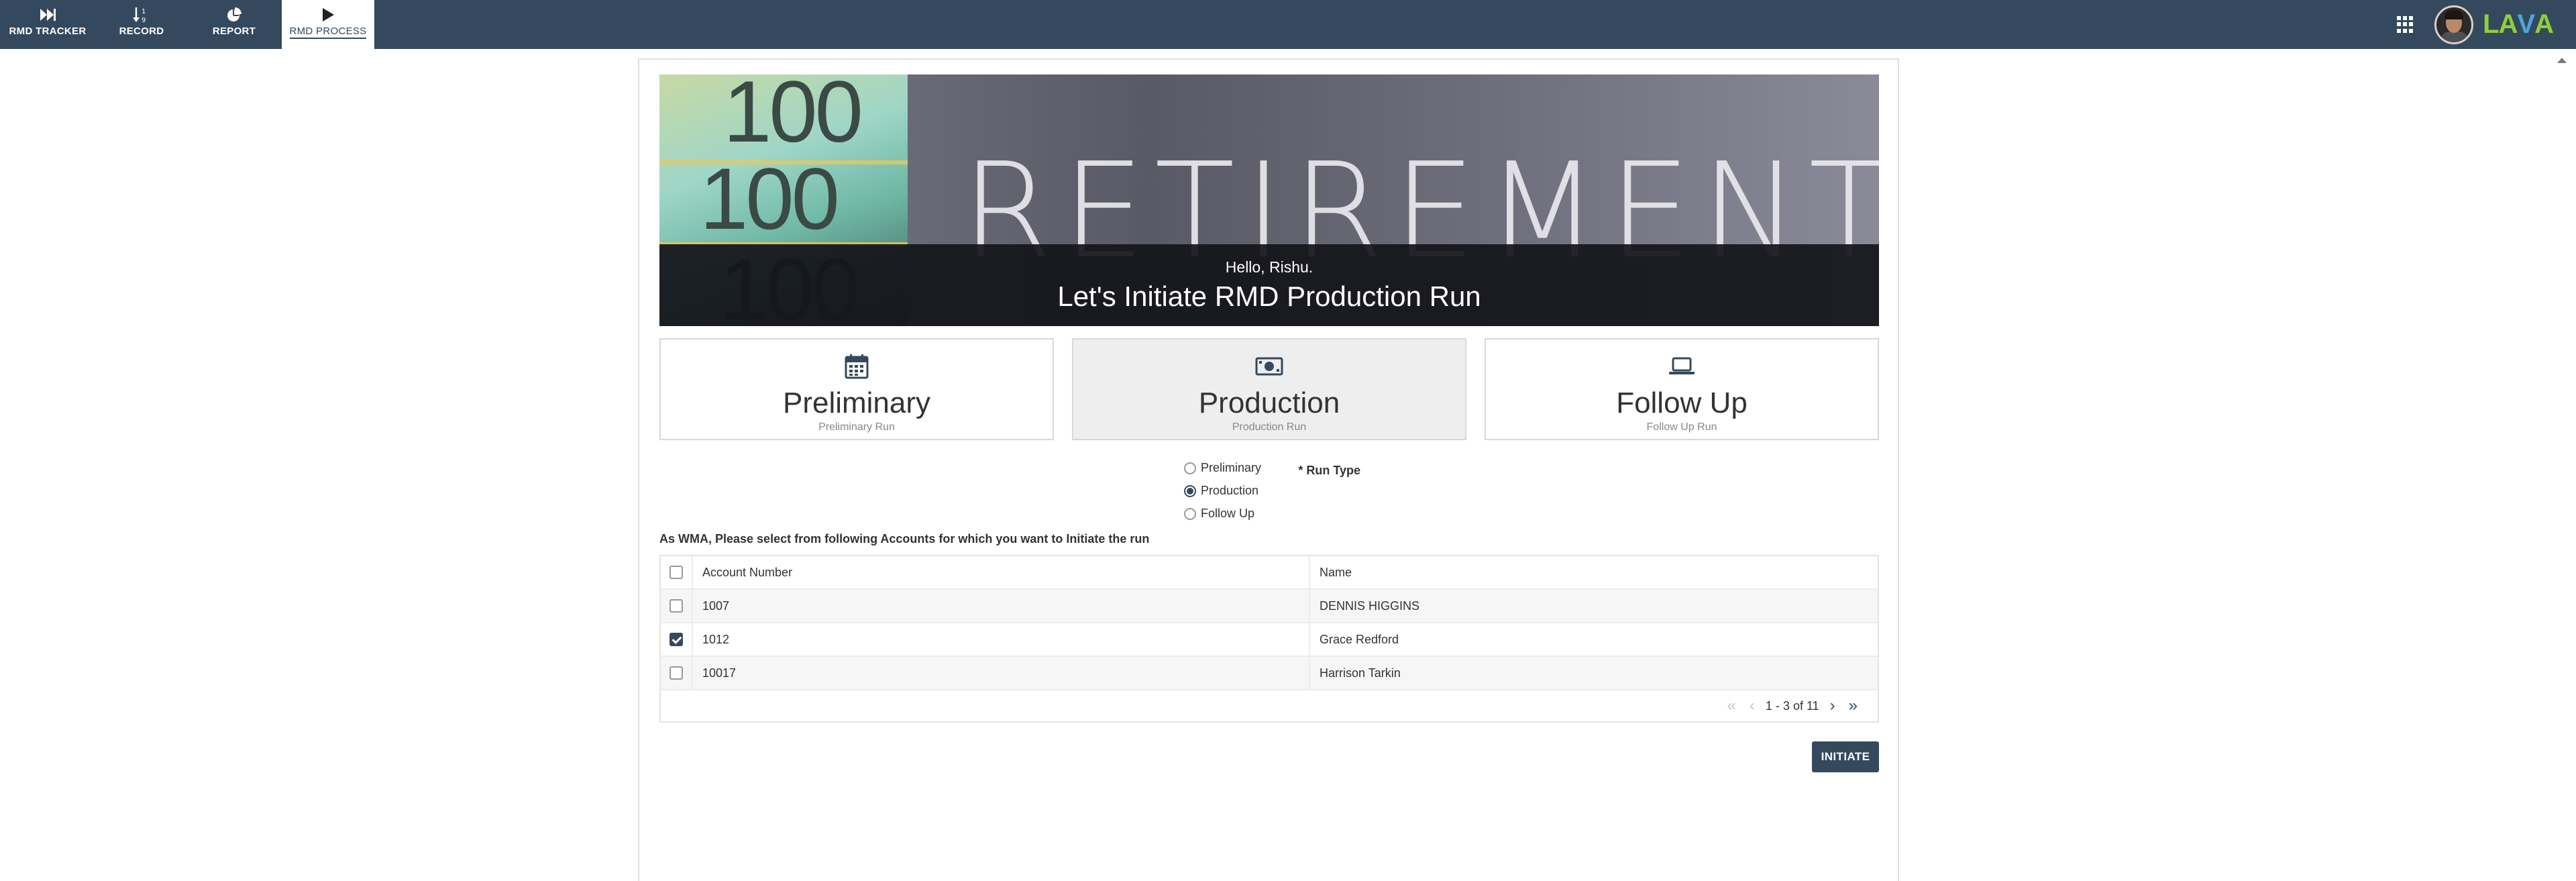  Describe the element at coordinates (1269, 267) in the screenshot. I see `greeting-text: Hello, Rishu.` at that location.